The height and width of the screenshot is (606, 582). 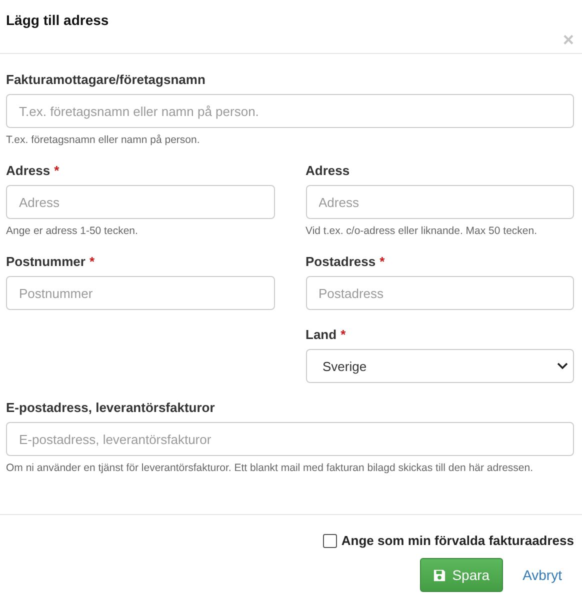 I want to click on help-text: Vid t.ex. c/o-adress eller liknande. Max 50 tecken., so click(x=422, y=231).